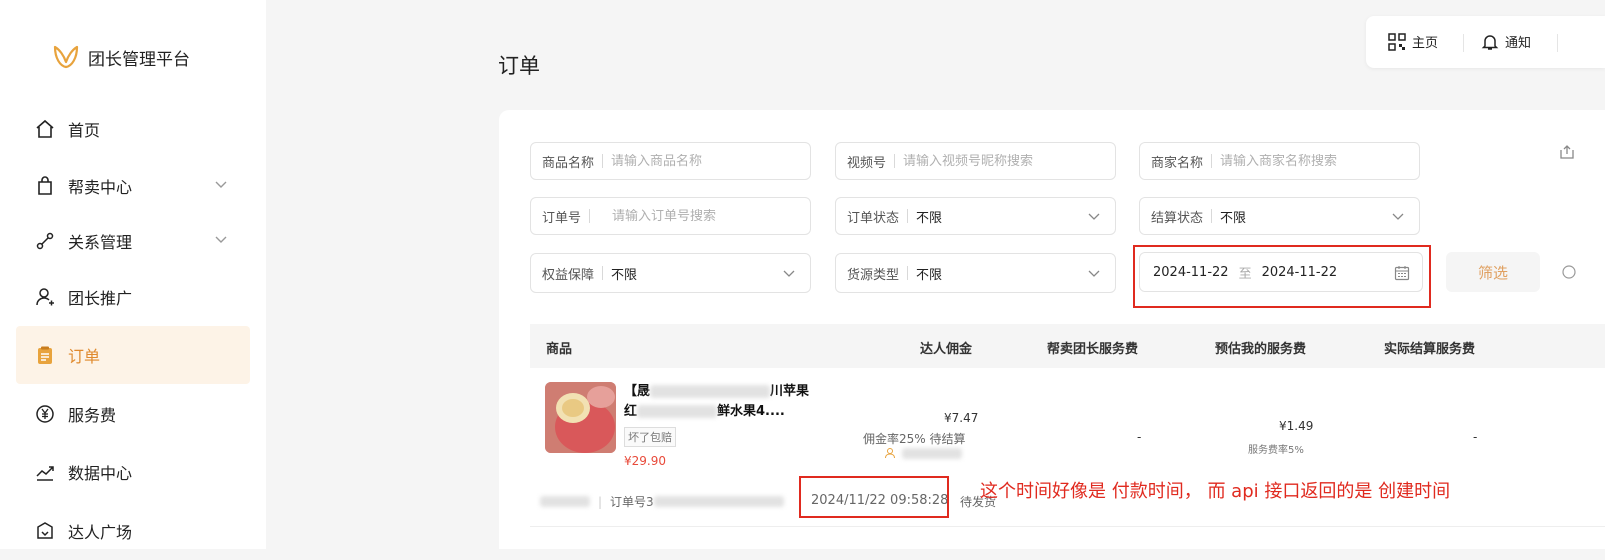 This screenshot has height=560, width=1605. Describe the element at coordinates (45, 355) in the screenshot. I see `order-icon` at that location.